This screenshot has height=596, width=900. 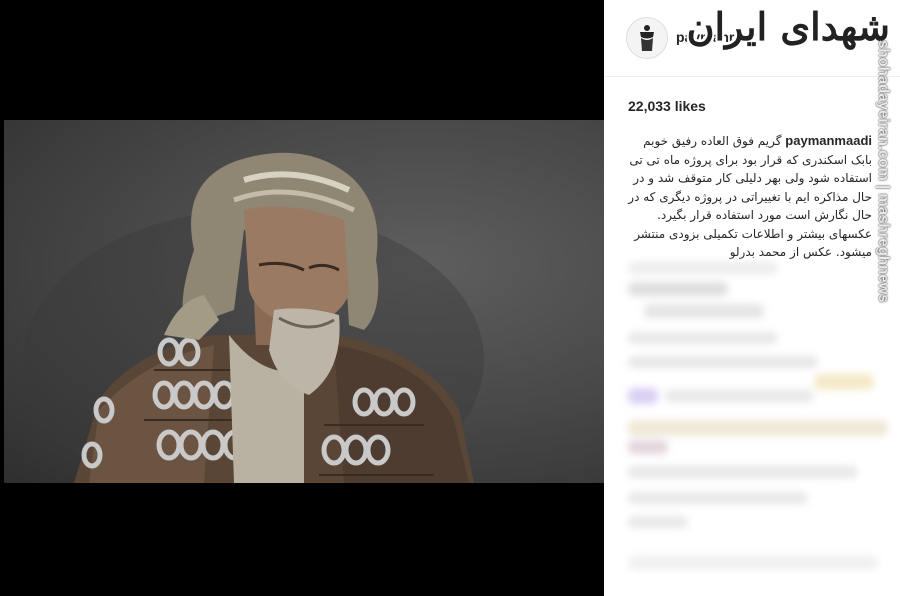 I want to click on caption-username: paymanmaadi, so click(x=828, y=140).